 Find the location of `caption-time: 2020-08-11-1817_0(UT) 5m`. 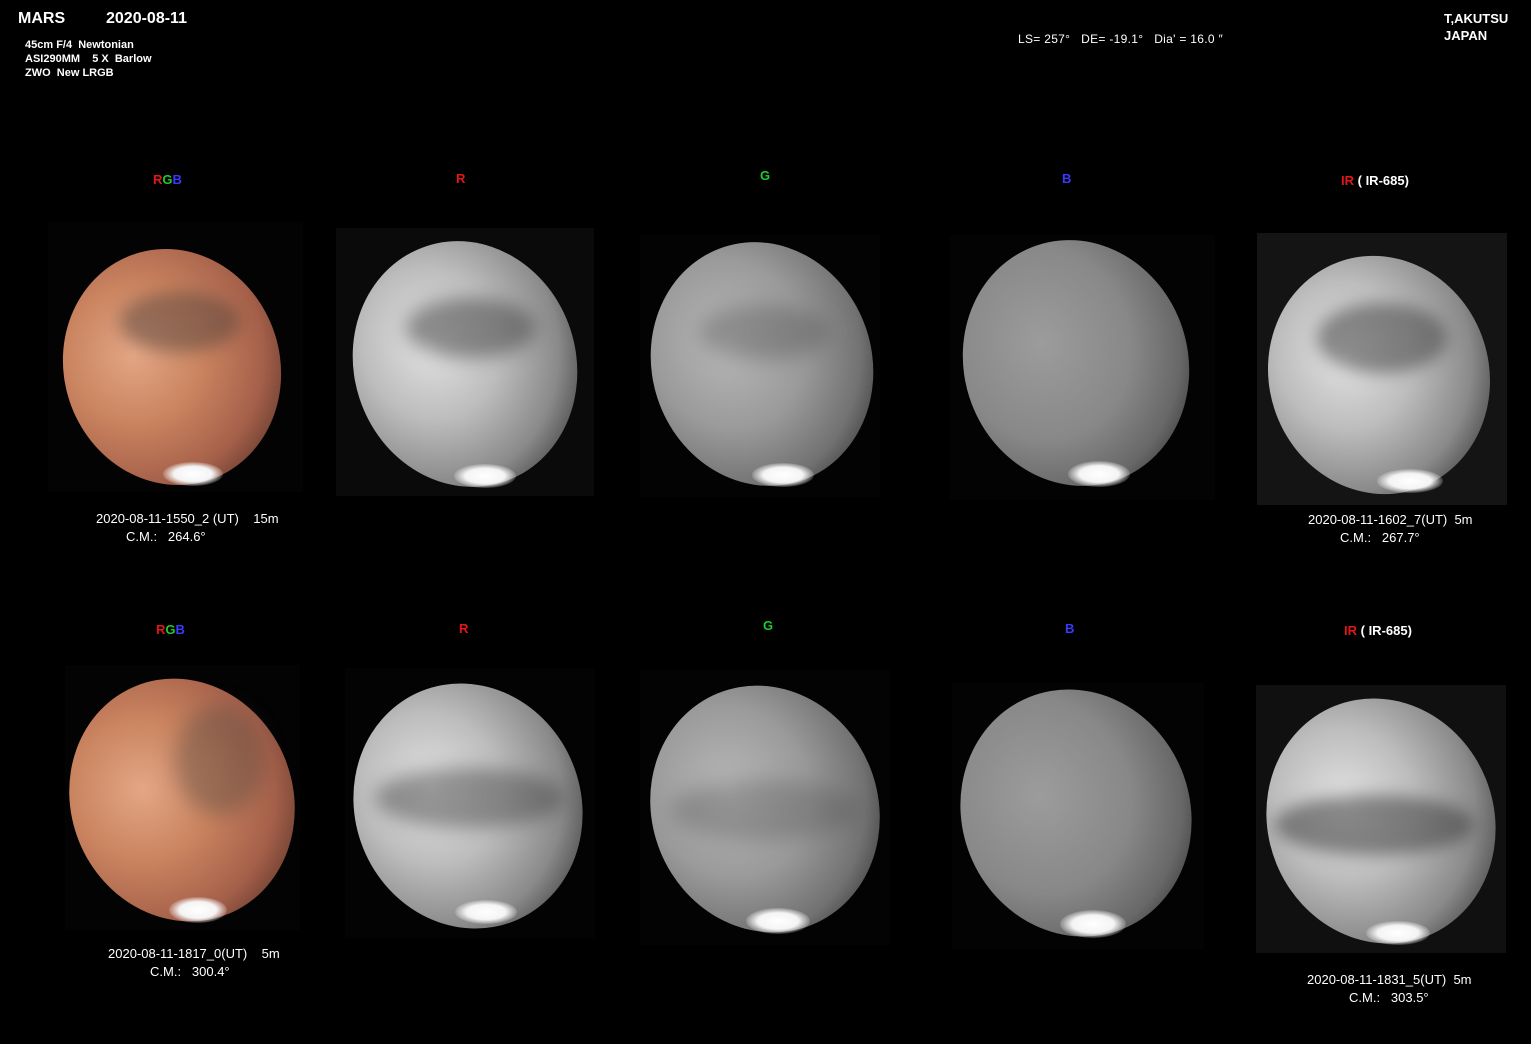

caption-time: 2020-08-11-1817_0(UT) 5m is located at coordinates (194, 953).